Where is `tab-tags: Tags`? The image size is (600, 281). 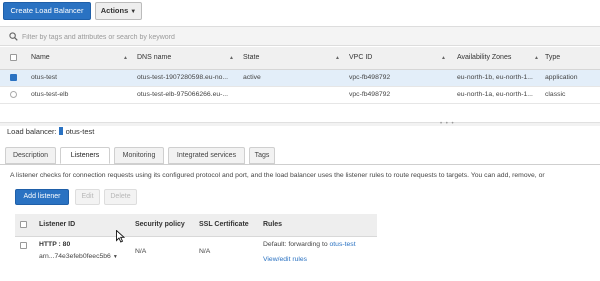 tab-tags: Tags is located at coordinates (262, 155).